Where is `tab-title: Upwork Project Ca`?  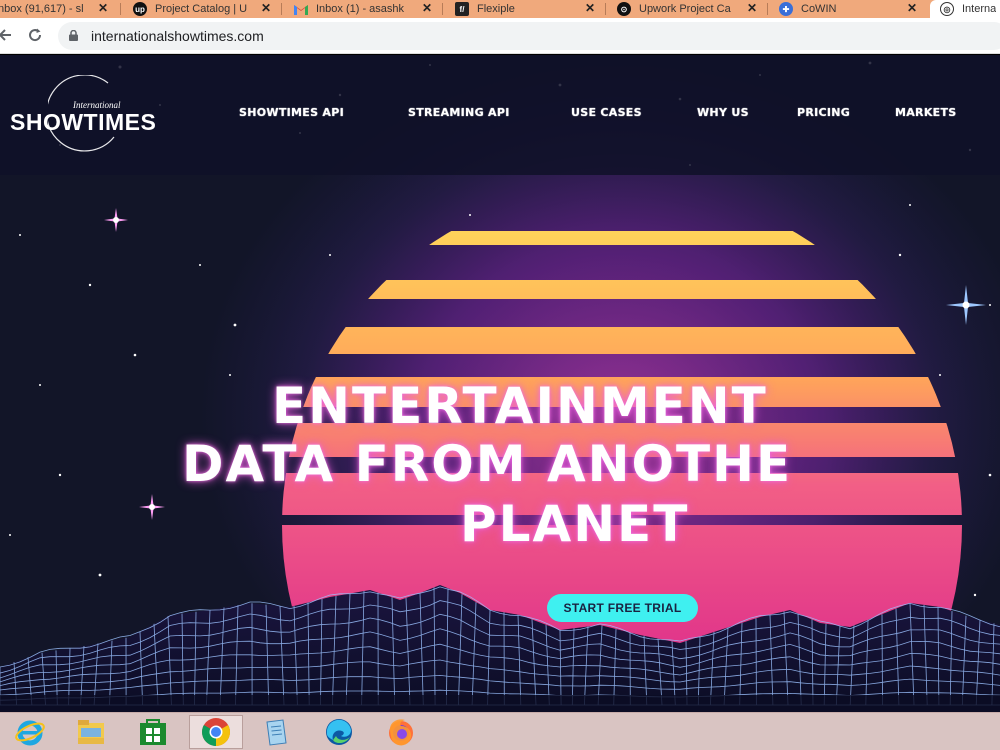
tab-title: Upwork Project Ca is located at coordinates (685, 9).